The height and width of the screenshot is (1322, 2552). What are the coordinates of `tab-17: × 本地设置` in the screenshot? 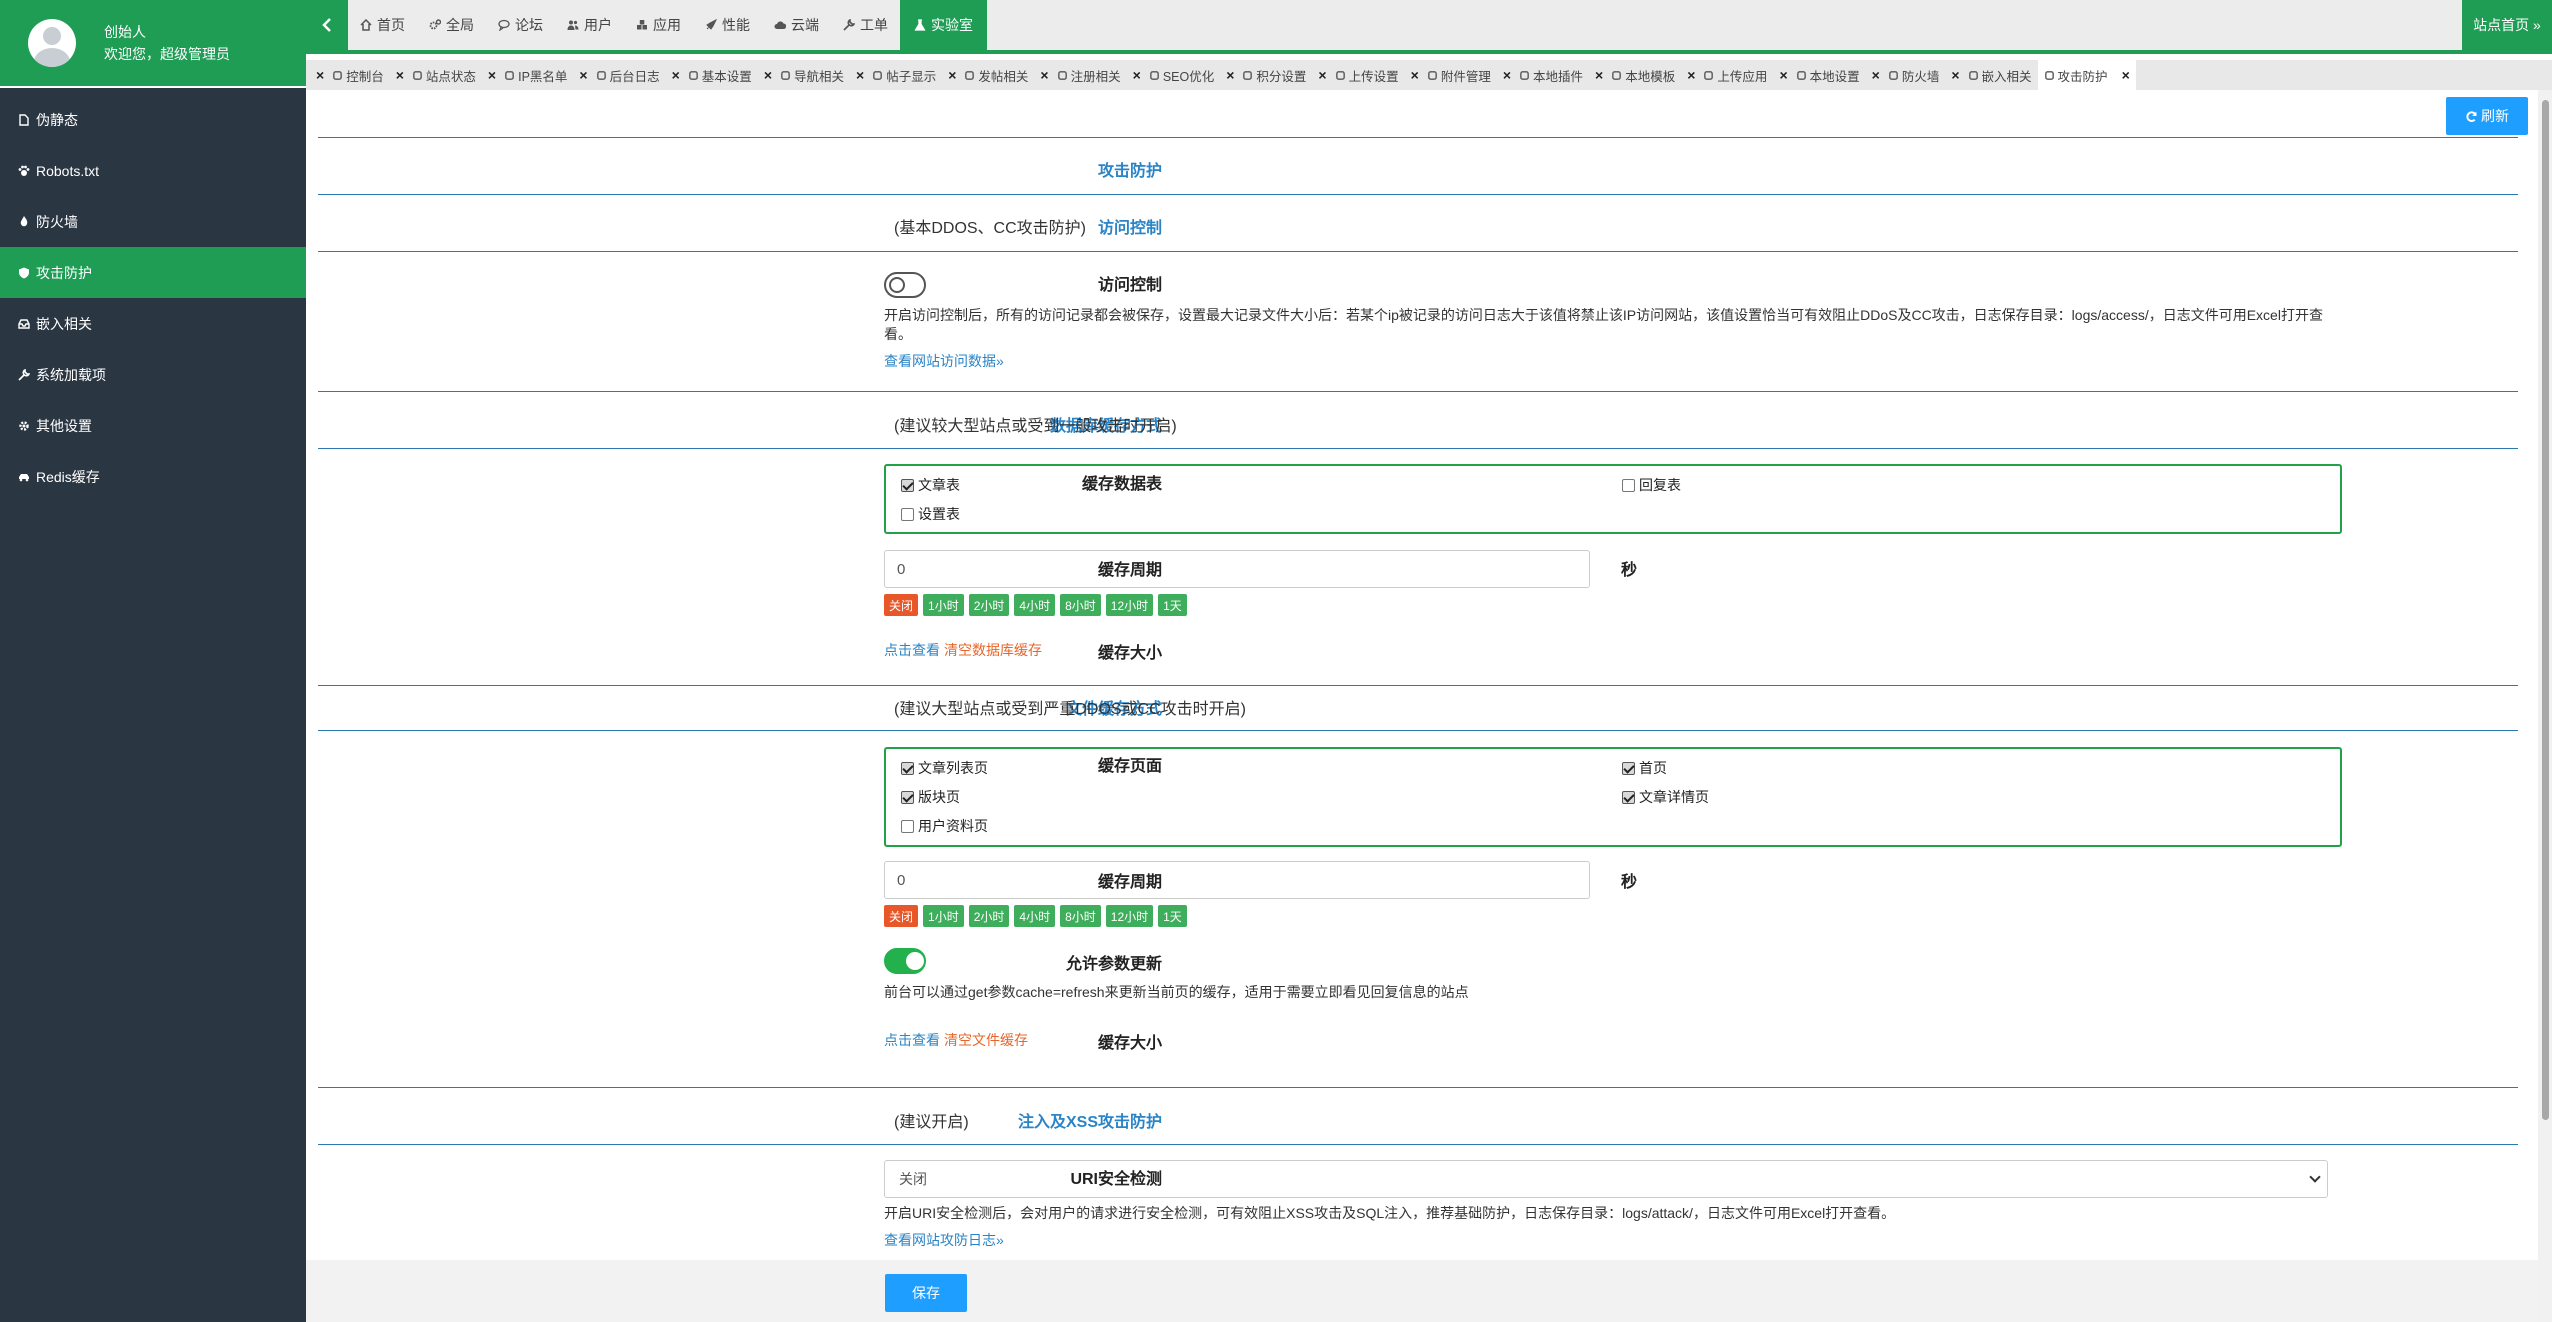 It's located at (1819, 75).